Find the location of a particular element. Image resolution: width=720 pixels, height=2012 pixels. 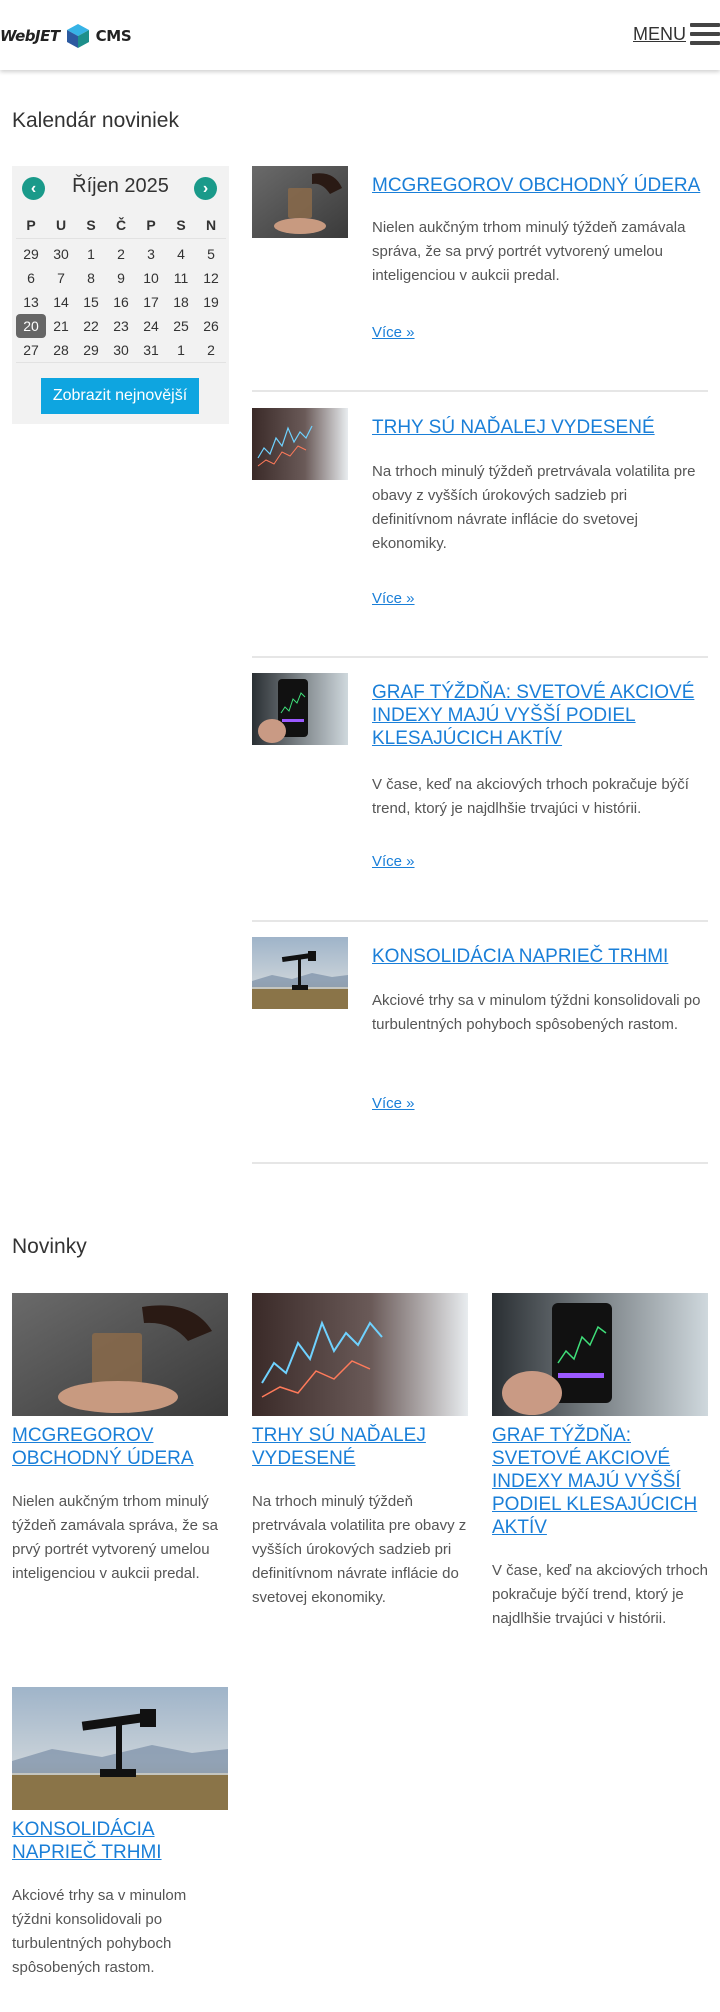

news-card-image-phone is located at coordinates (600, 1354).